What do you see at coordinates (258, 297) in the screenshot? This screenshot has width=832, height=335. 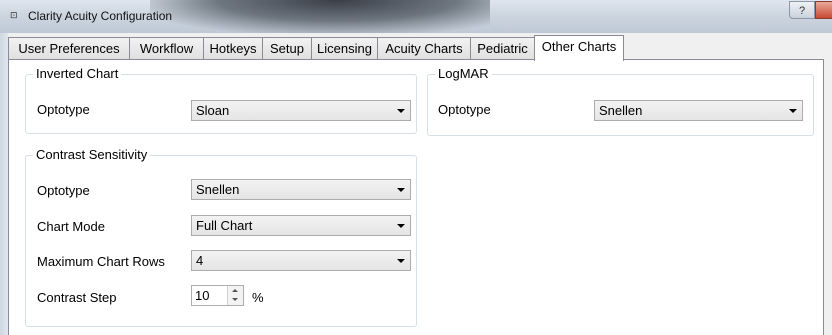 I see `contrast-step-unit: %` at bounding box center [258, 297].